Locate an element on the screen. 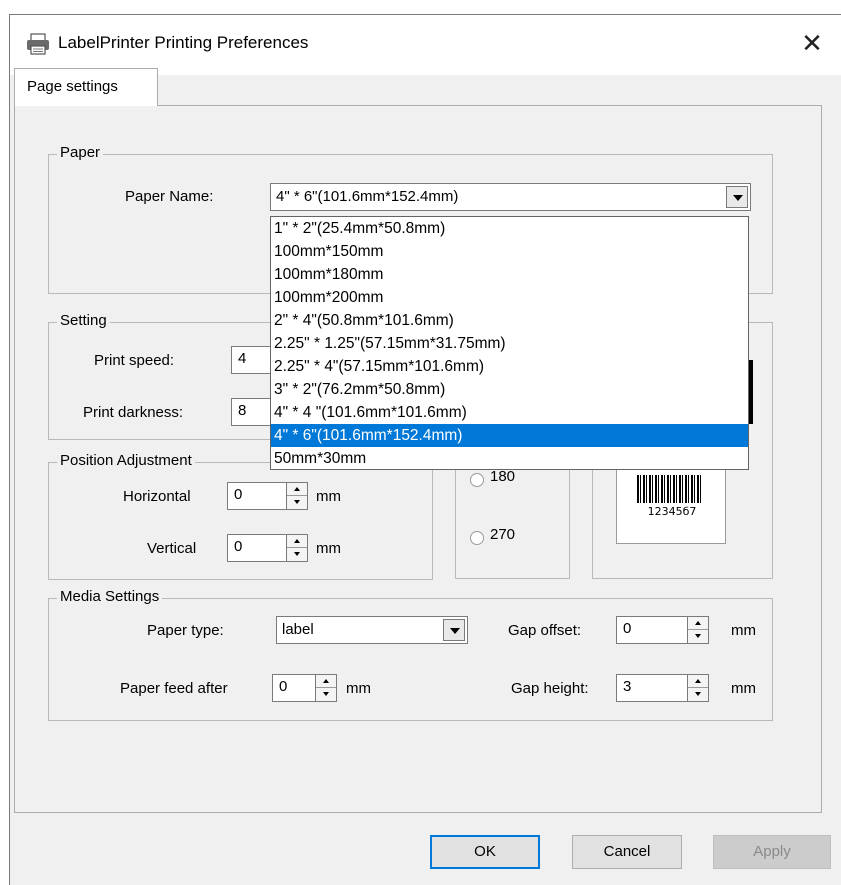  gap-height-field: 3 is located at coordinates (652, 688).